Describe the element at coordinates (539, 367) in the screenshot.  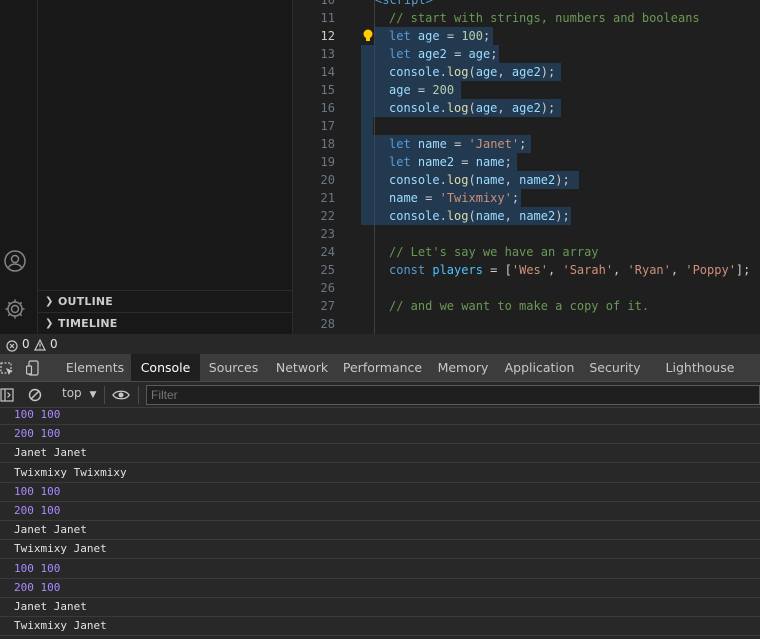
I see `tab-application: Application` at that location.